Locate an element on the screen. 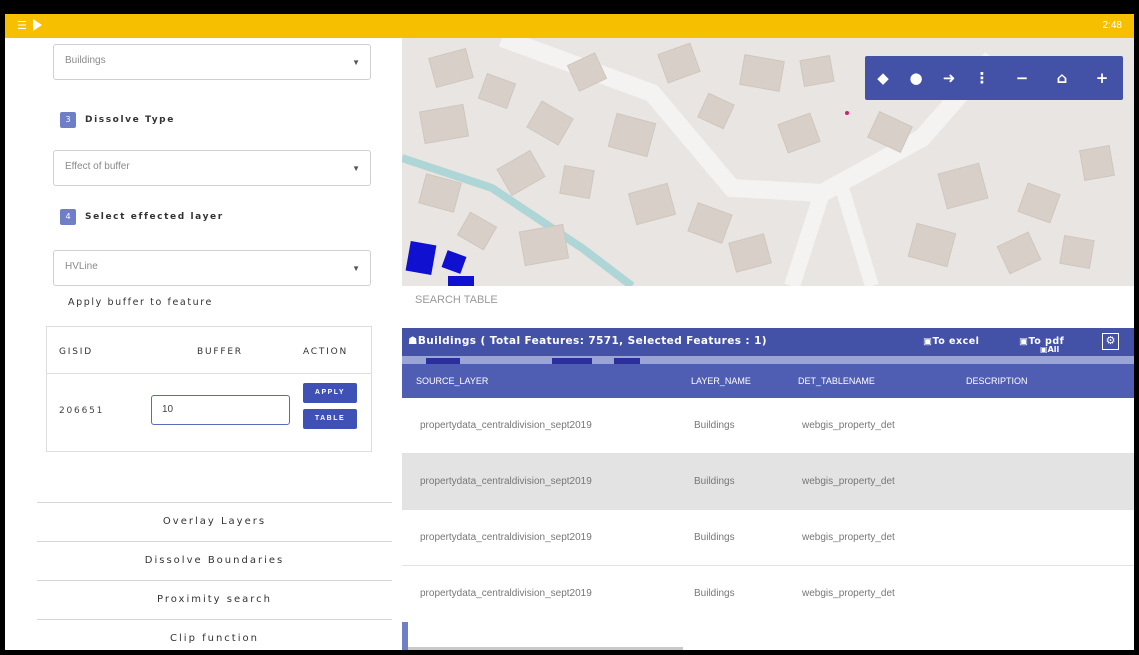 This screenshot has height=655, width=1139. map-toolbar: ◆ ● ➜ ⋮ − ⌂ + is located at coordinates (994, 78).